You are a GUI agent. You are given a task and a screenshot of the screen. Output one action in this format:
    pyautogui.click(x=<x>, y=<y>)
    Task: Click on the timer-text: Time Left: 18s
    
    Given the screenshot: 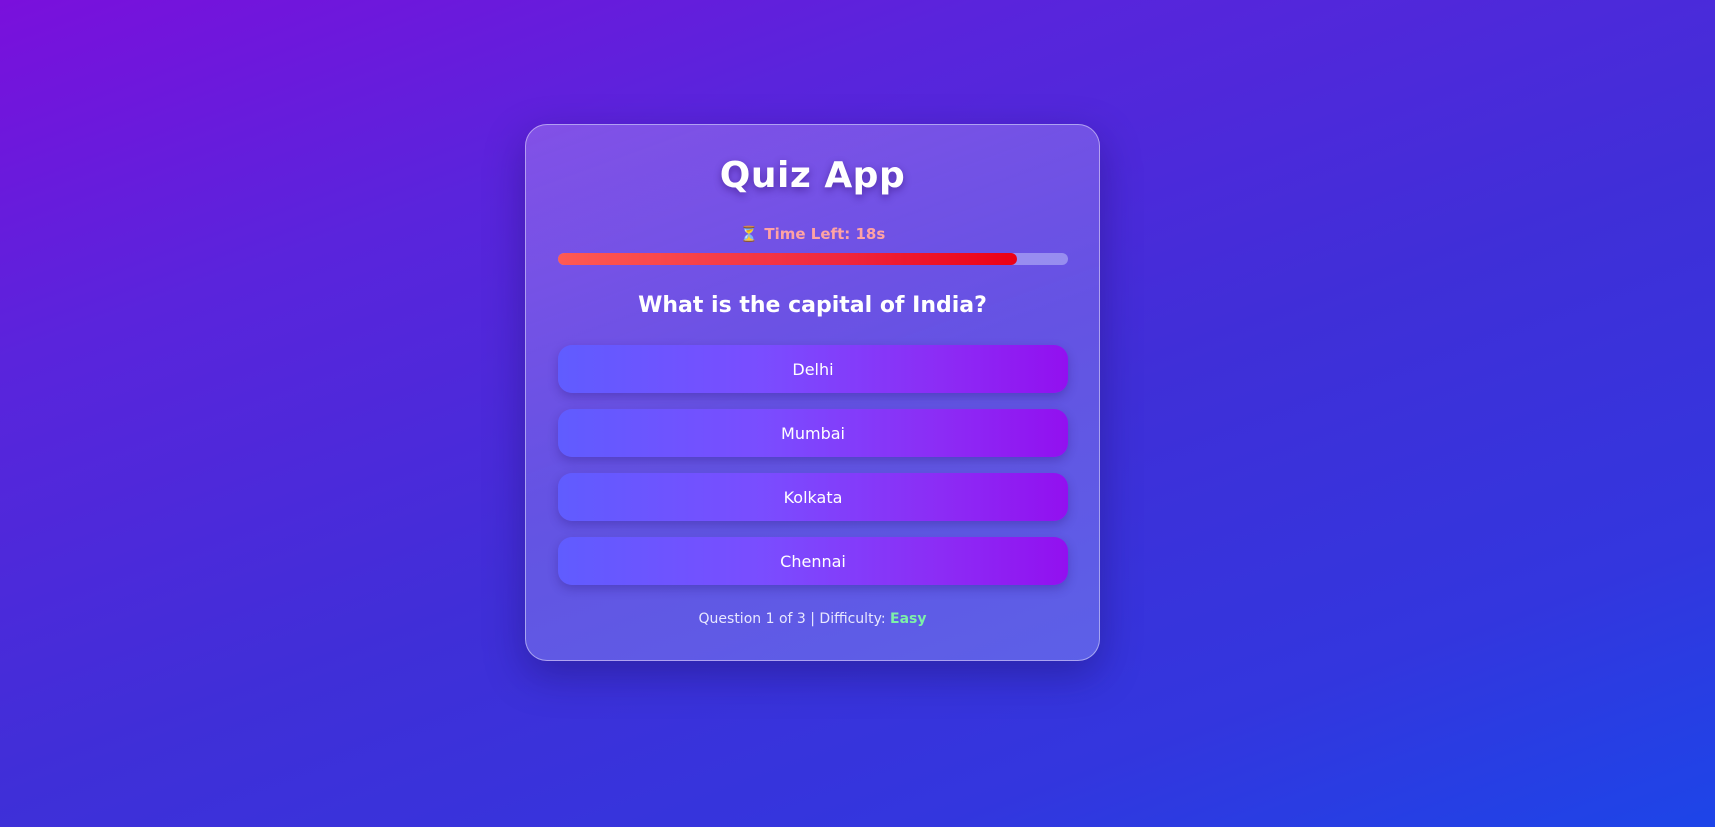 What is the action you would take?
    pyautogui.click(x=825, y=234)
    